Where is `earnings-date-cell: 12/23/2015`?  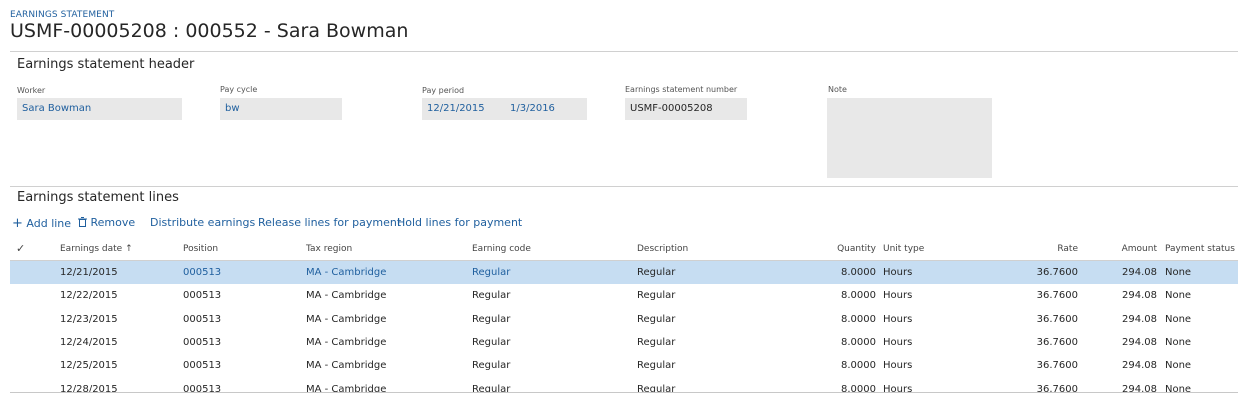 earnings-date-cell: 12/23/2015 is located at coordinates (89, 319).